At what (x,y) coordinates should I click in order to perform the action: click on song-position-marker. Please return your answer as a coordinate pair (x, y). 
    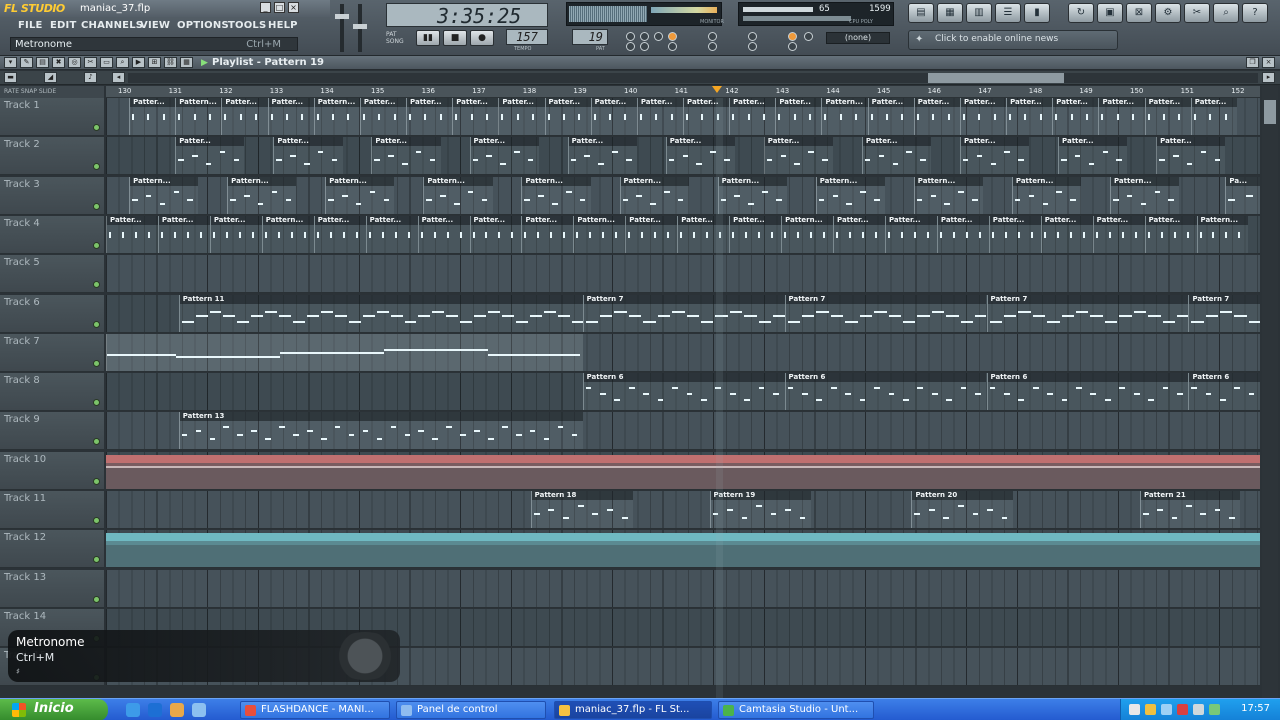
    Looking at the image, I should click on (717, 89).